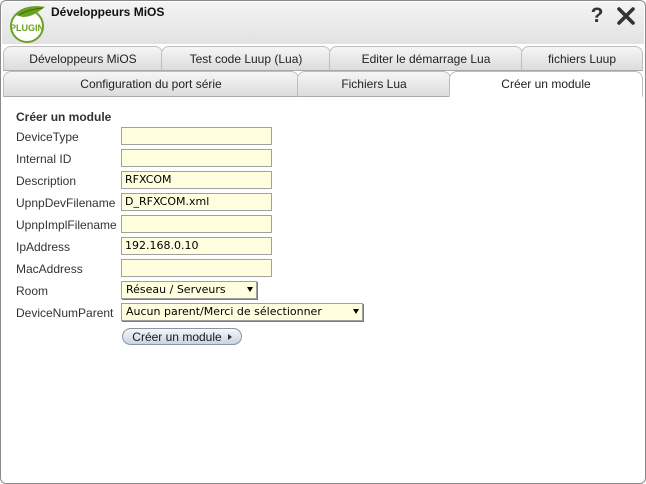 This screenshot has width=646, height=484. What do you see at coordinates (66, 203) in the screenshot?
I see `upnpdevfilename-label: UpnpDevFilename` at bounding box center [66, 203].